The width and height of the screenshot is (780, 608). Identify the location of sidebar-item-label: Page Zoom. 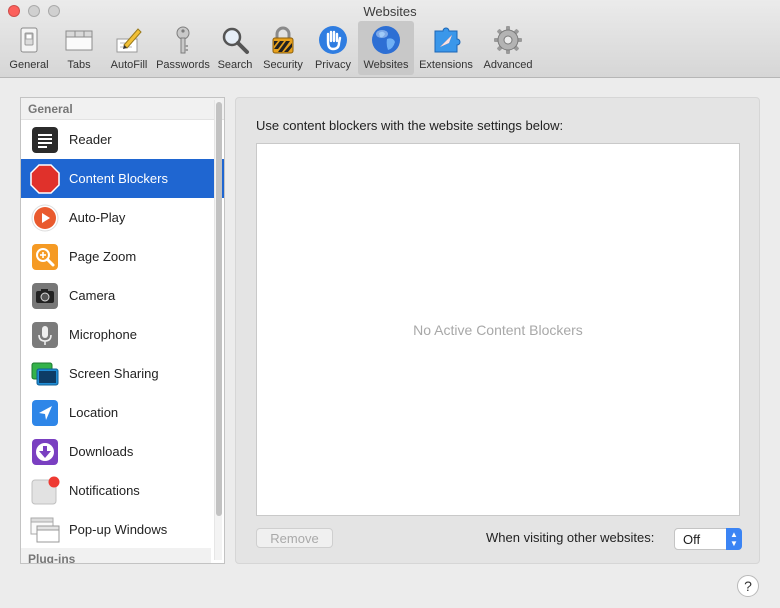
(103, 256).